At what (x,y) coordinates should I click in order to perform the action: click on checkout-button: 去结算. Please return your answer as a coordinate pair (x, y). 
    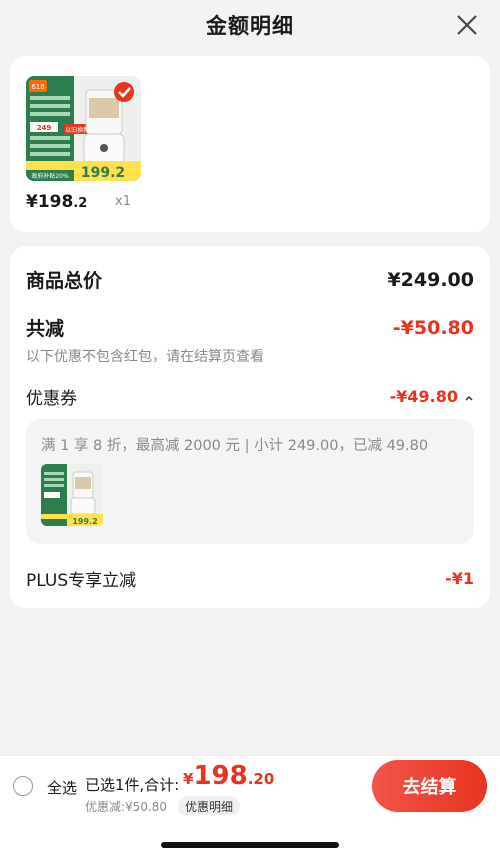
    Looking at the image, I should click on (429, 786).